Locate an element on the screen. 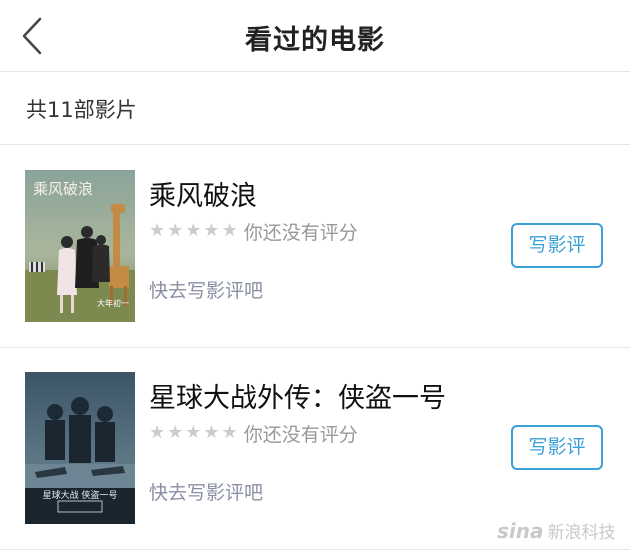  watermark-text: 新浪科技 is located at coordinates (581, 533).